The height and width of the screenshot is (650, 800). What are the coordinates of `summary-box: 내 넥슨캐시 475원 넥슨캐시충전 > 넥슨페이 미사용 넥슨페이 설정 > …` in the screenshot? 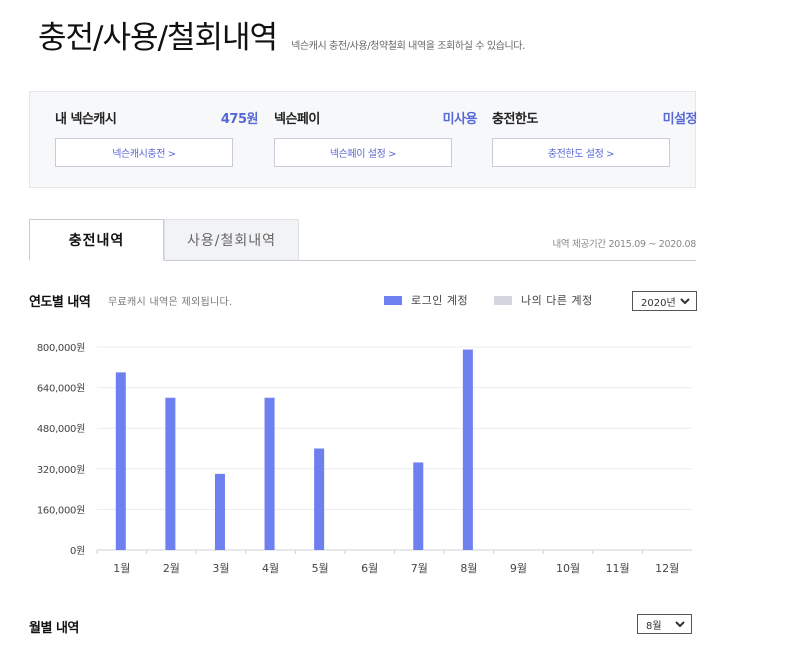 It's located at (363, 139).